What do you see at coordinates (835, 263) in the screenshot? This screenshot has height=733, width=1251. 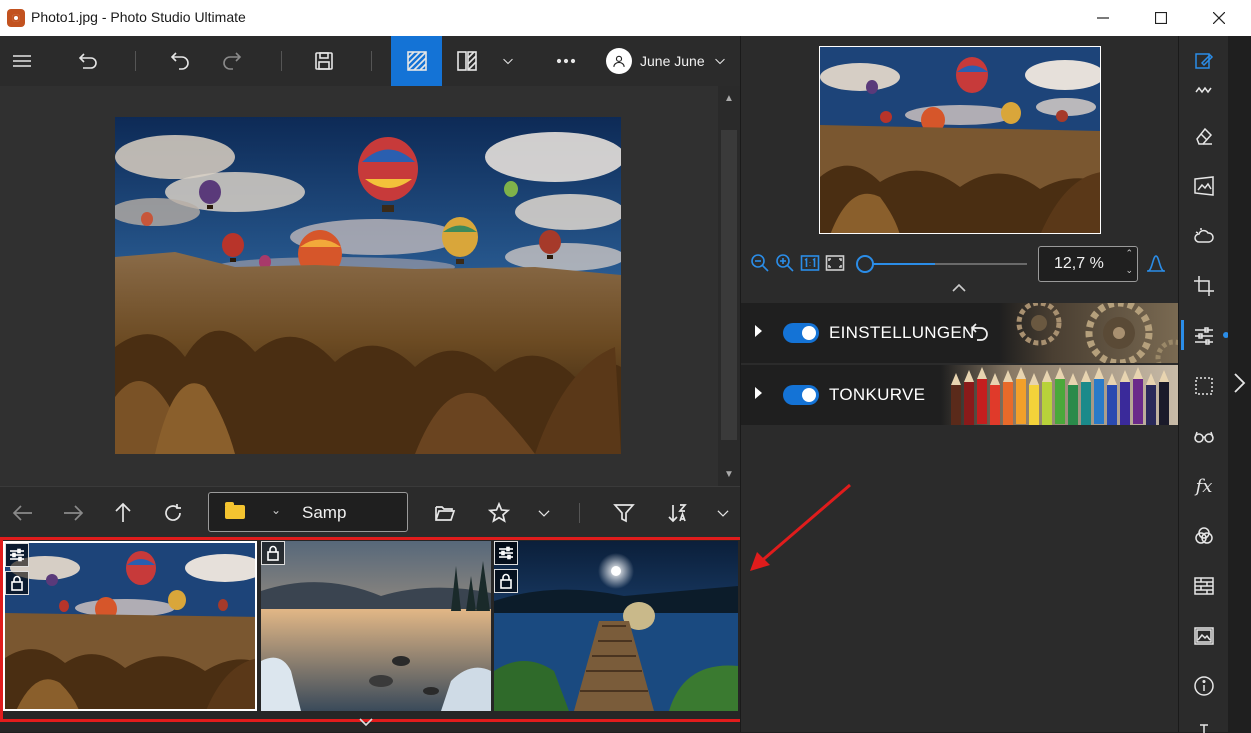 I see `fit-to-screen-button` at bounding box center [835, 263].